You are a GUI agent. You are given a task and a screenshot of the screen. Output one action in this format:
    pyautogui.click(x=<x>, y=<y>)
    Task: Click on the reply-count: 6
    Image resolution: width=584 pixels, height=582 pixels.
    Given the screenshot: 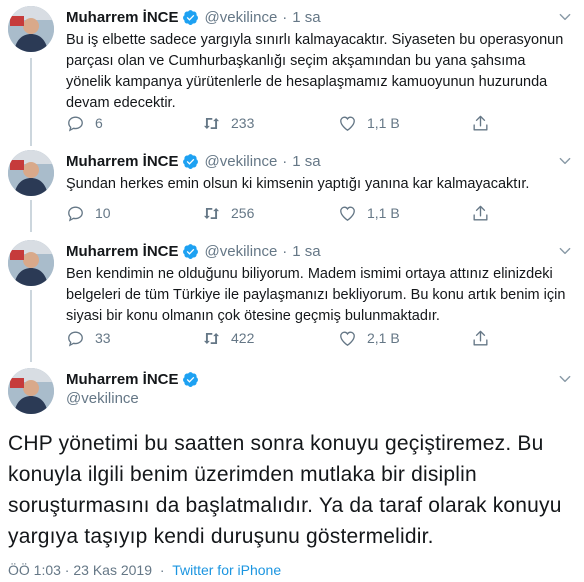 What is the action you would take?
    pyautogui.click(x=99, y=123)
    